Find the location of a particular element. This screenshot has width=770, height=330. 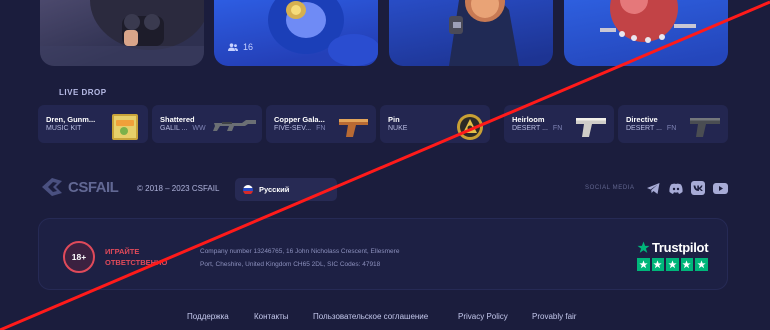

trustpilot-rating is located at coordinates (672, 264).